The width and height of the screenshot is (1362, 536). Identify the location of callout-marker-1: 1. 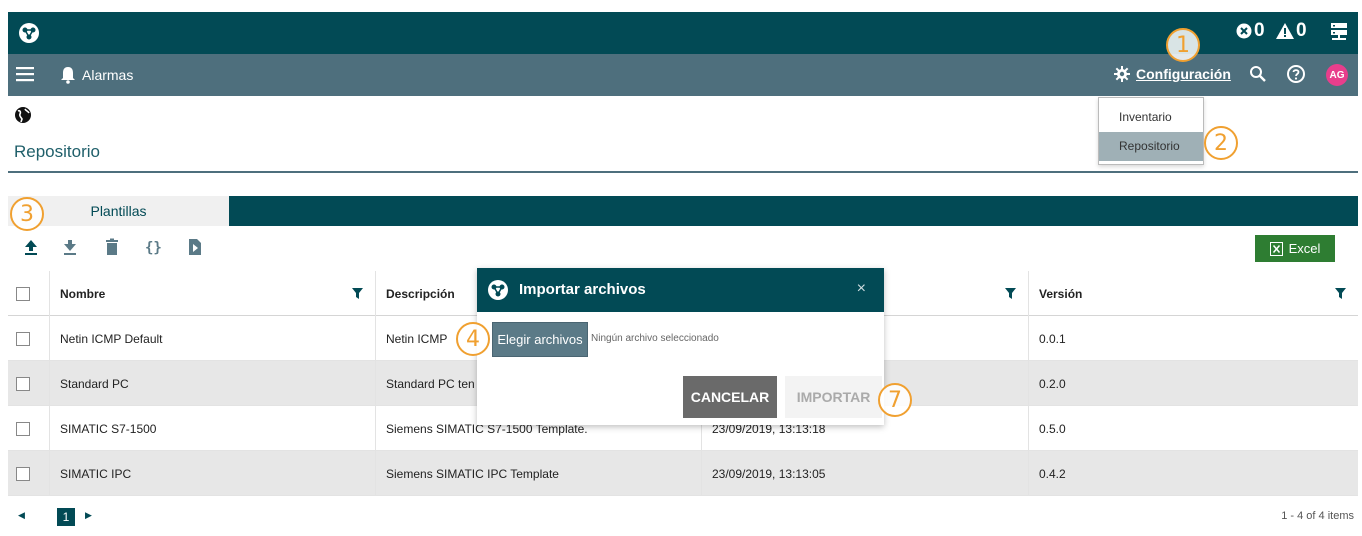
(1183, 45).